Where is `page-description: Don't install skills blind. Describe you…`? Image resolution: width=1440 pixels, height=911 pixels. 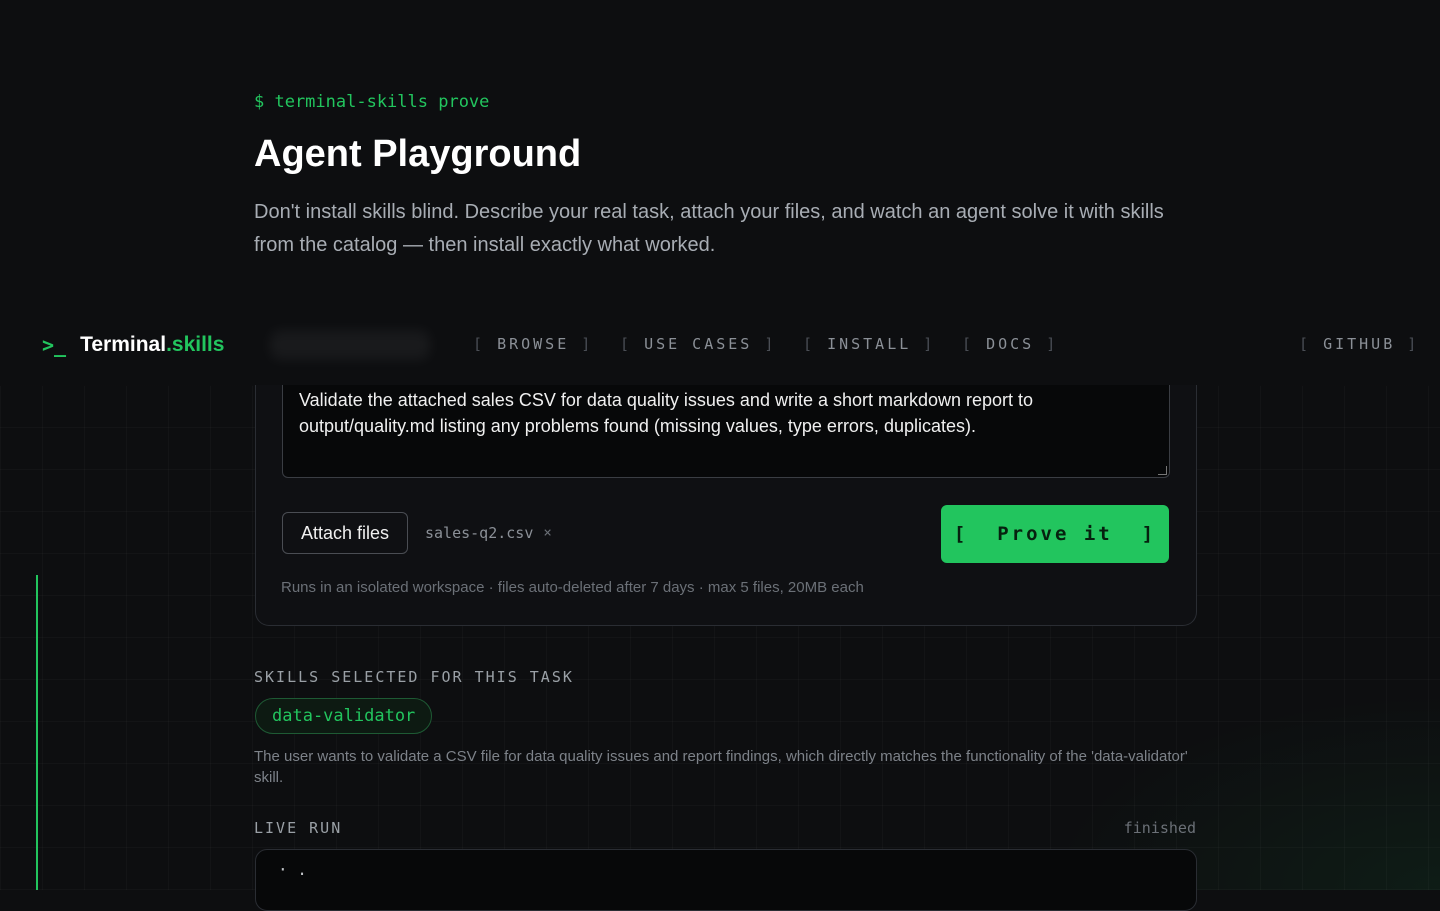
page-description: Don't install skills blind. Describe you… is located at coordinates (709, 228).